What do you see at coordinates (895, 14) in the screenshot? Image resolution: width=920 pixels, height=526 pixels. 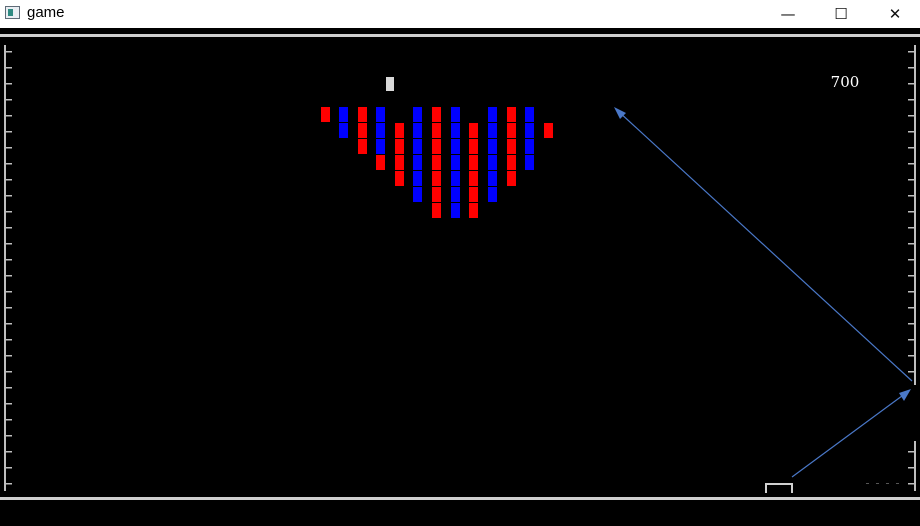 I see `close-button: ✕` at bounding box center [895, 14].